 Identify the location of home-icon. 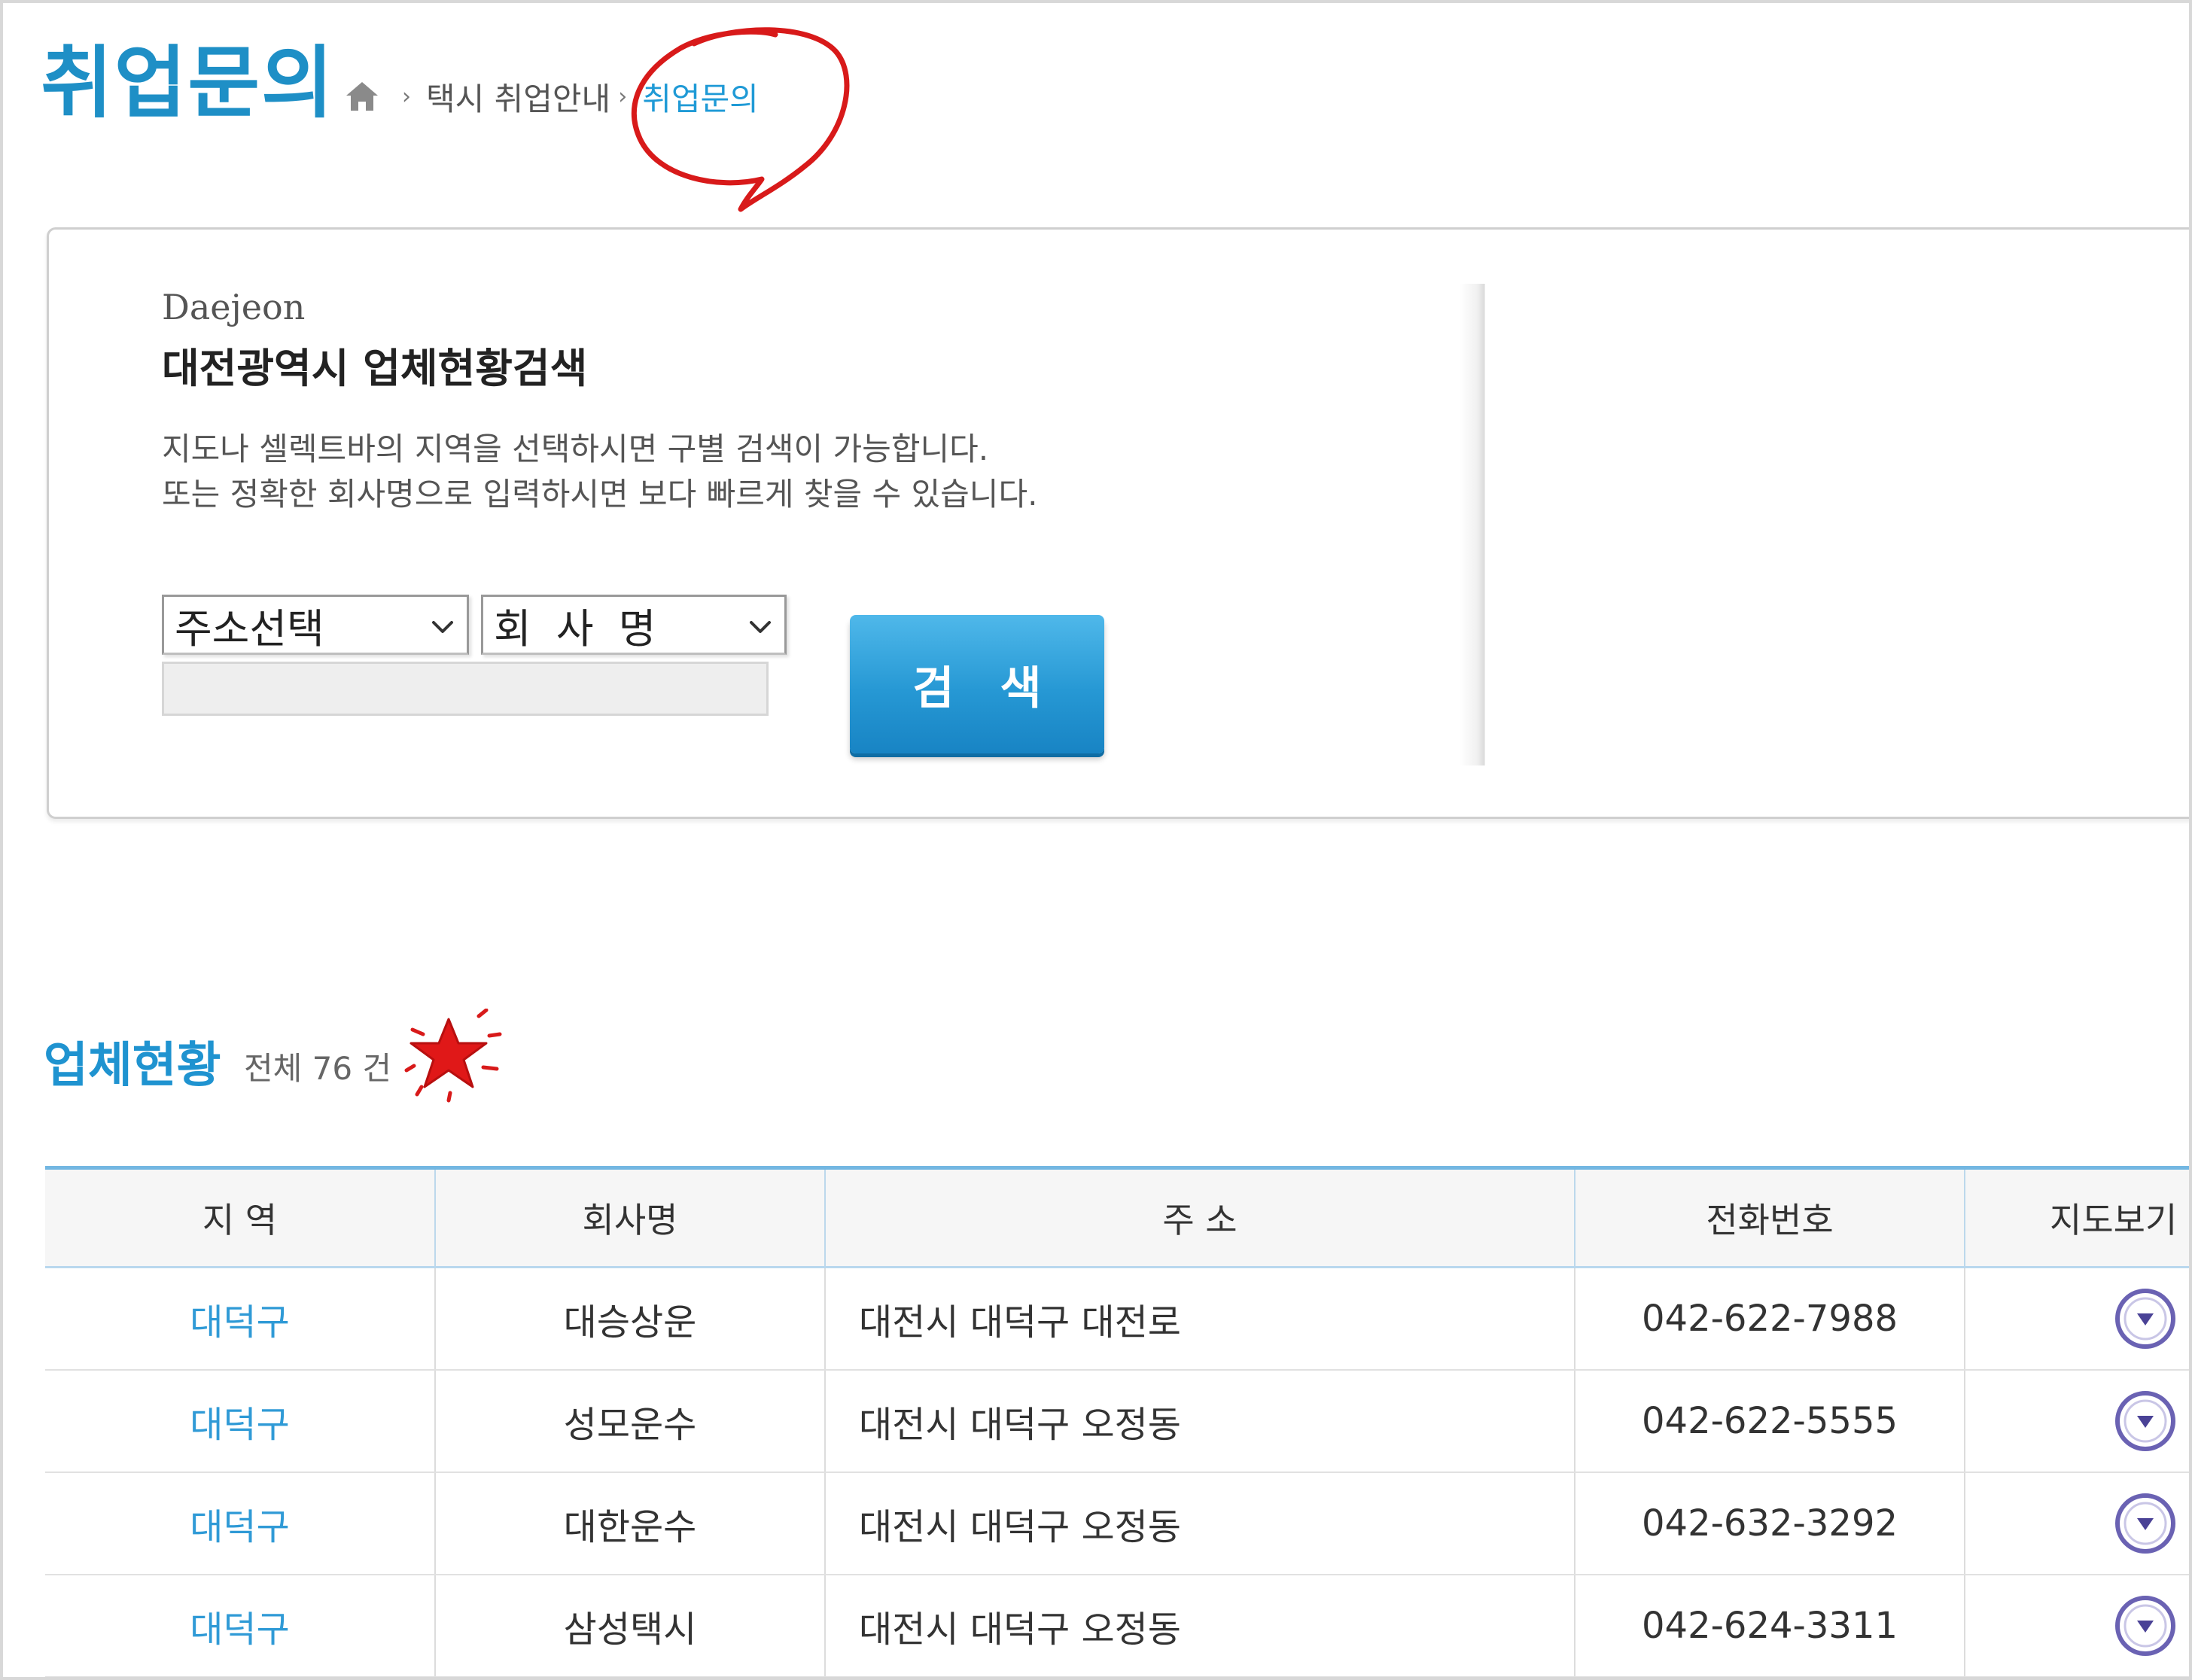
(362, 96).